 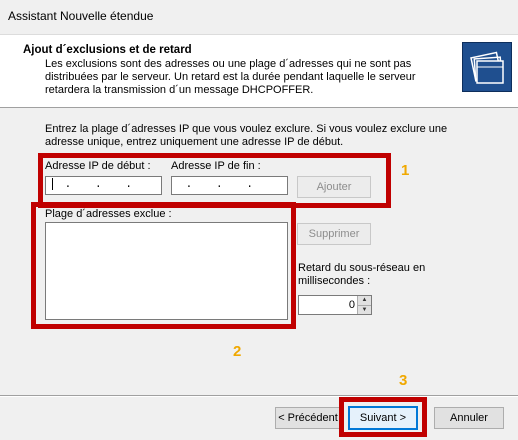 I want to click on header-title: Ajout d´exclusions et de retard, so click(x=107, y=50).